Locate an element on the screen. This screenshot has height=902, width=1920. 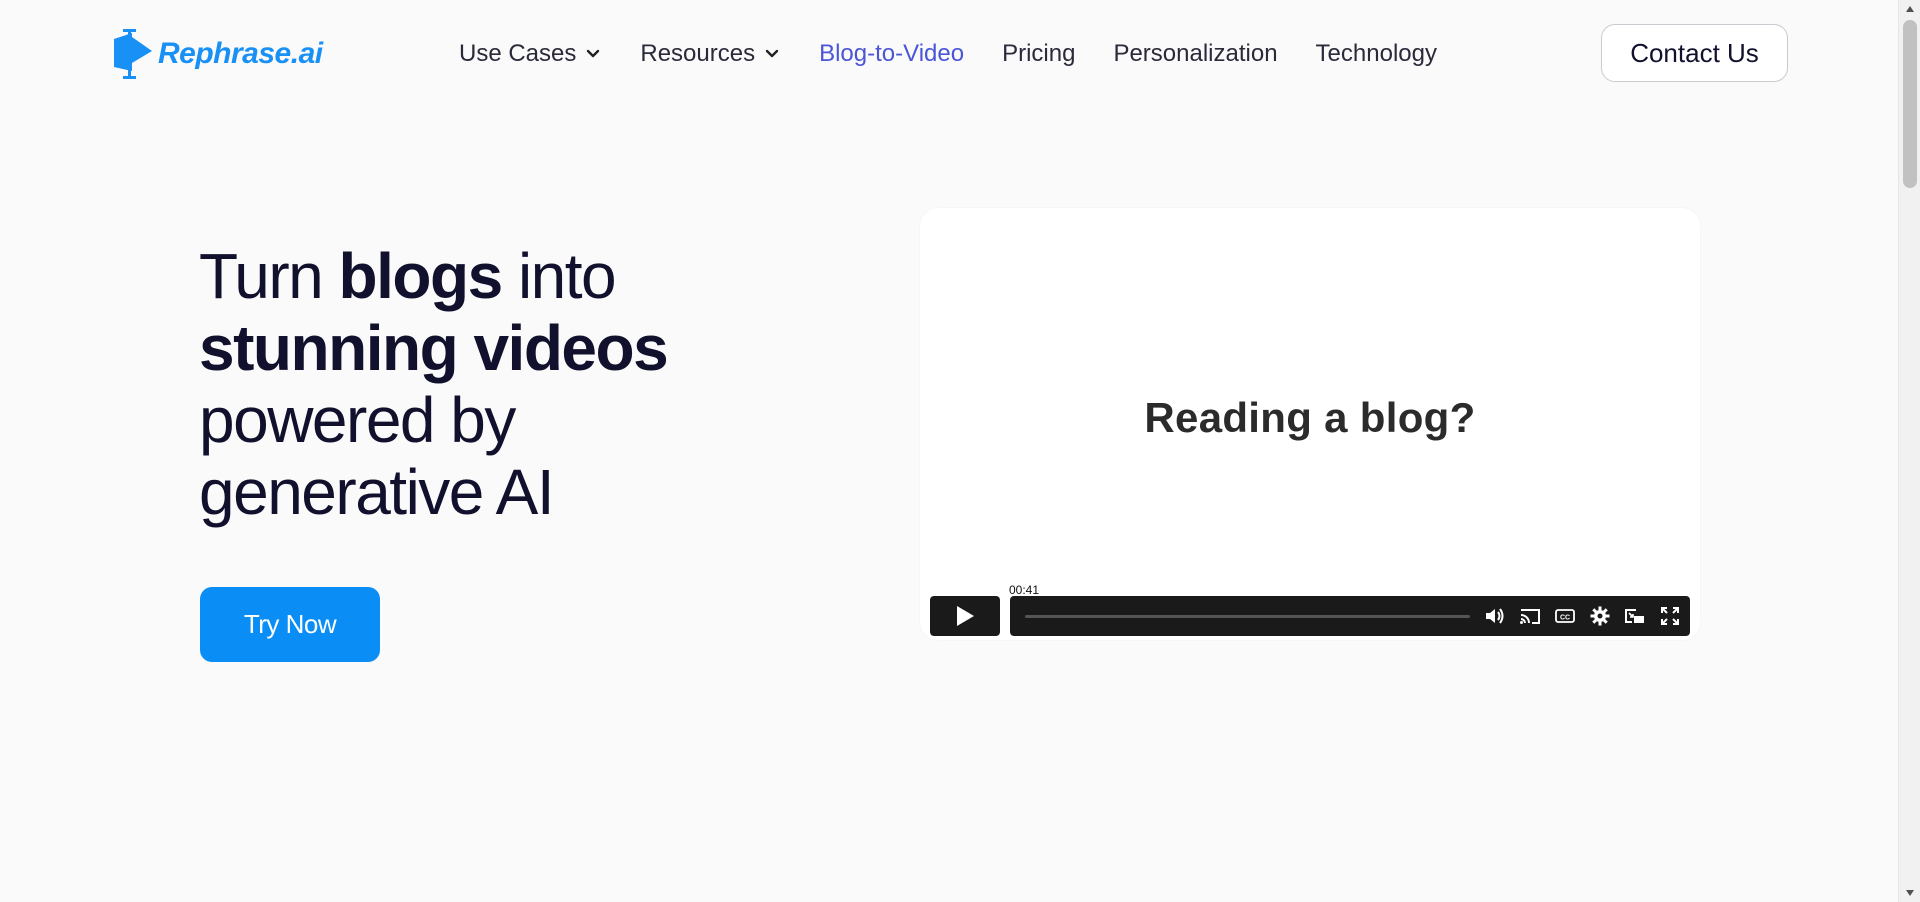
try-now-button: Try Now is located at coordinates (290, 624).